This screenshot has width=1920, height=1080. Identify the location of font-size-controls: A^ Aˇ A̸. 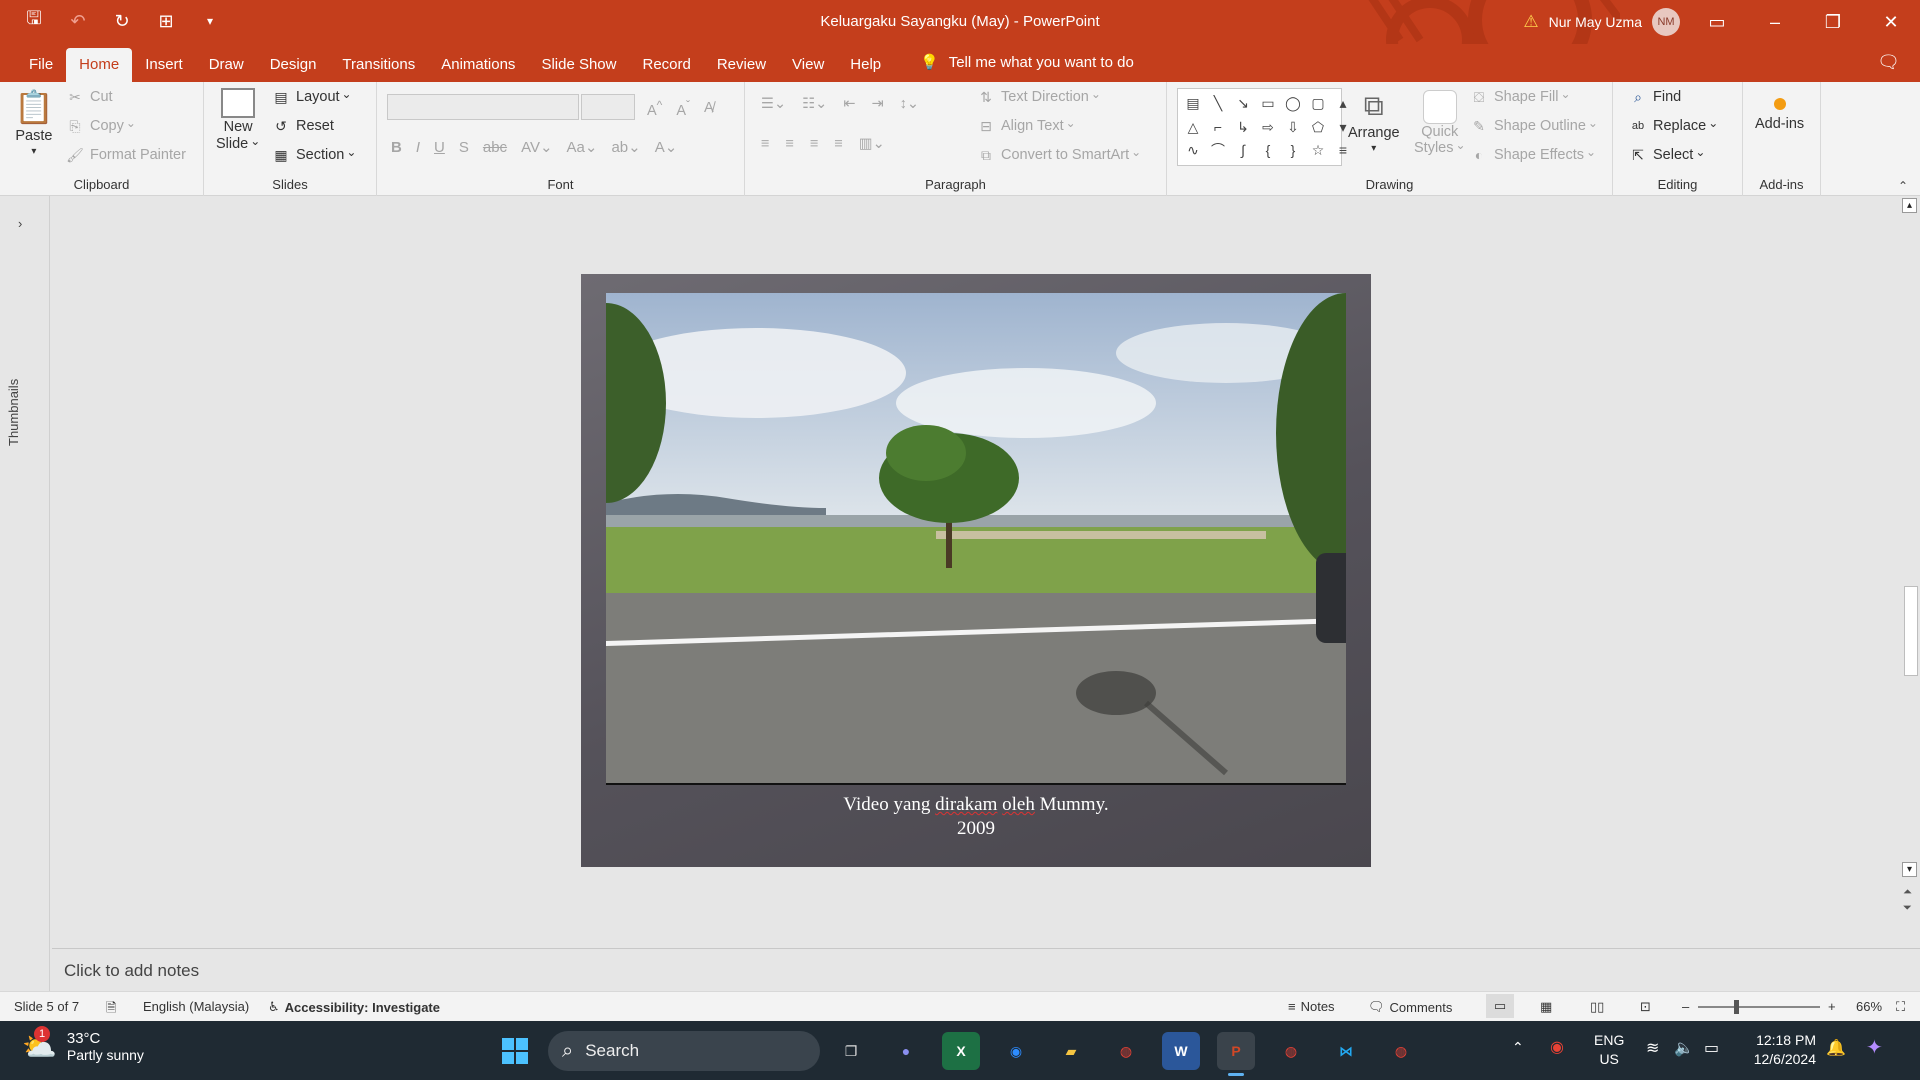
(680, 108).